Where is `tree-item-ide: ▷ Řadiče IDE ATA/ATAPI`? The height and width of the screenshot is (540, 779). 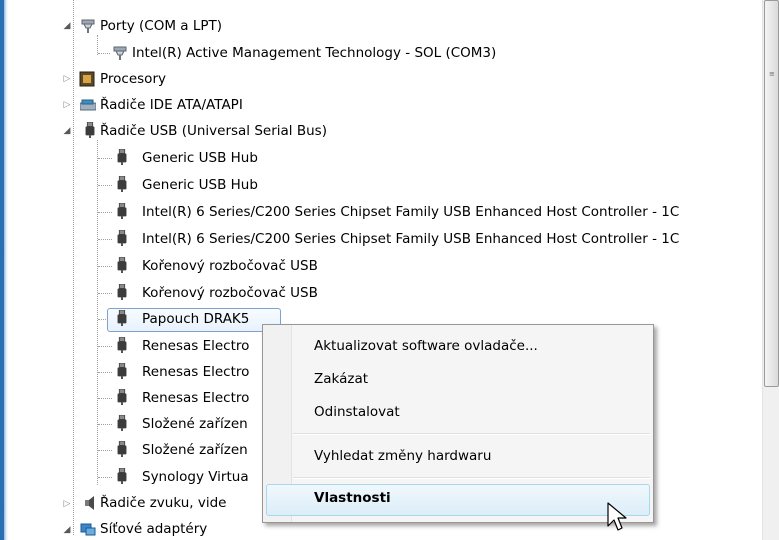
tree-item-ide: ▷ Řadiče IDE ATA/ATAPI is located at coordinates (381, 105).